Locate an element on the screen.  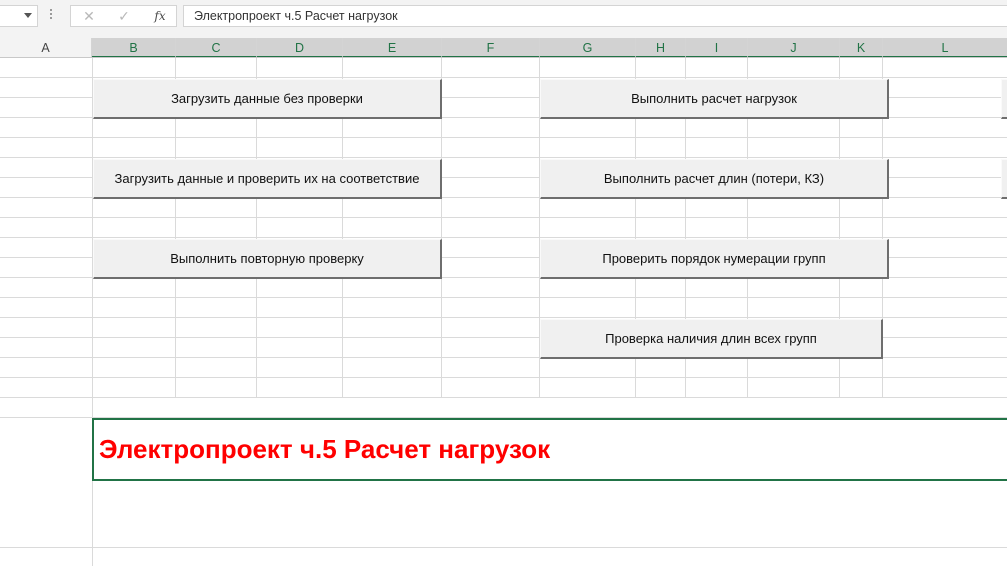
title-cell: Электропроект ч.5 Расчет нагрузок is located at coordinates (549, 449).